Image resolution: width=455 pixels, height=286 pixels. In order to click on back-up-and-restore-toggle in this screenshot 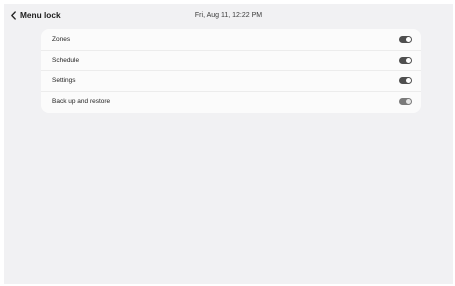, I will do `click(405, 101)`.